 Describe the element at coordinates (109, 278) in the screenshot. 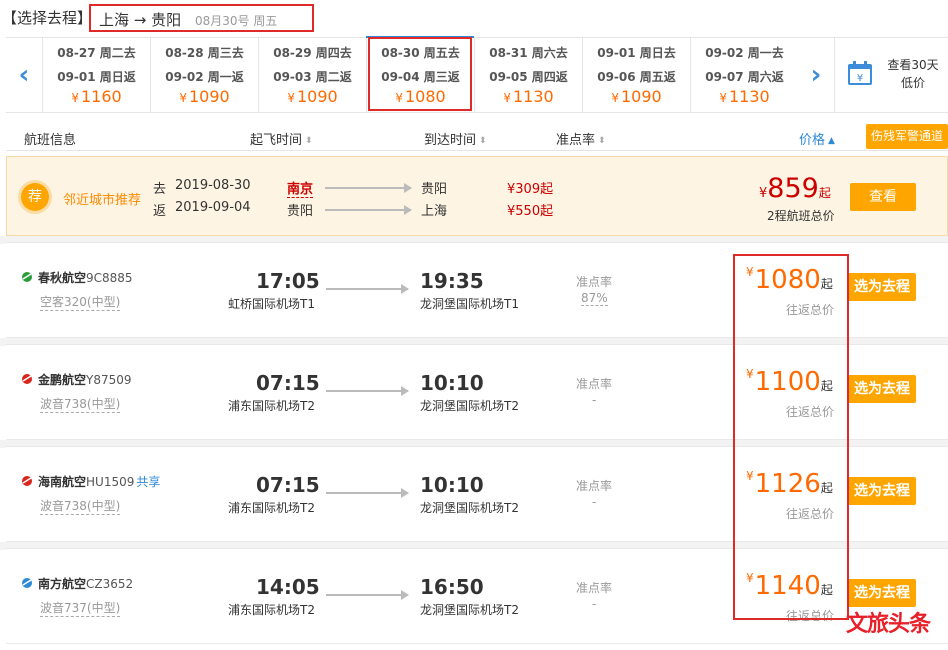

I see `flight-number: 9C8885` at that location.